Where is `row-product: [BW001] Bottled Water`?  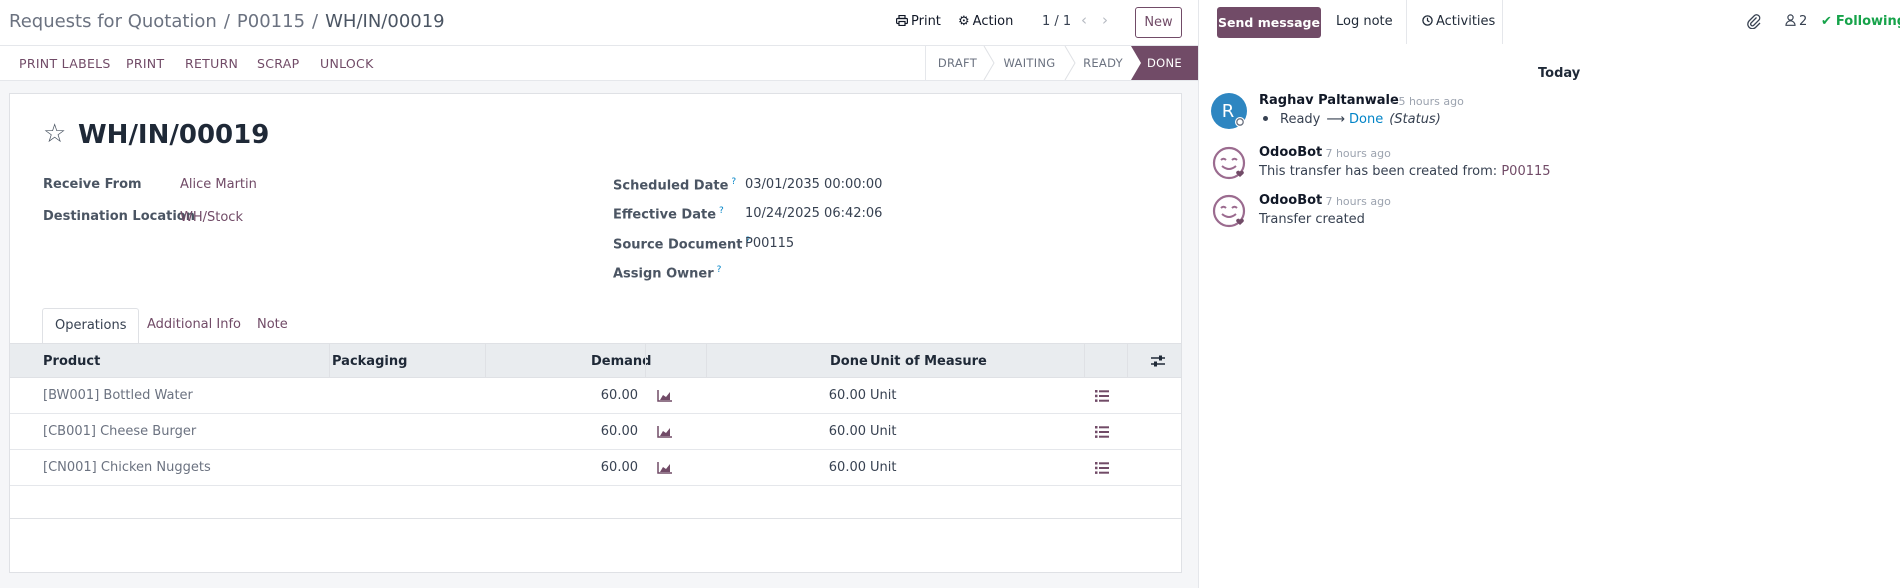 row-product: [BW001] Bottled Water is located at coordinates (118, 395).